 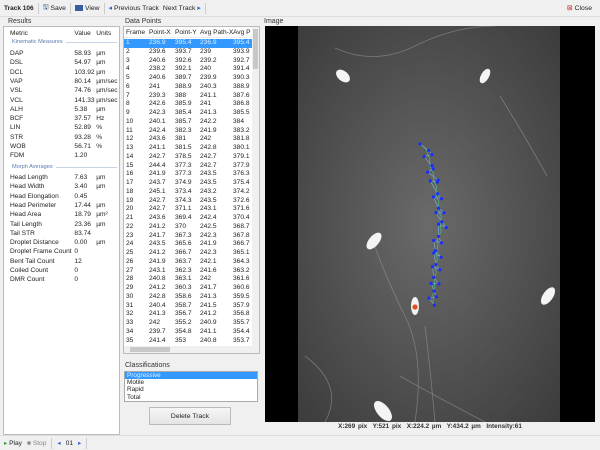 What do you see at coordinates (183, 270) in the screenshot?
I see `cell: 362.3` at bounding box center [183, 270].